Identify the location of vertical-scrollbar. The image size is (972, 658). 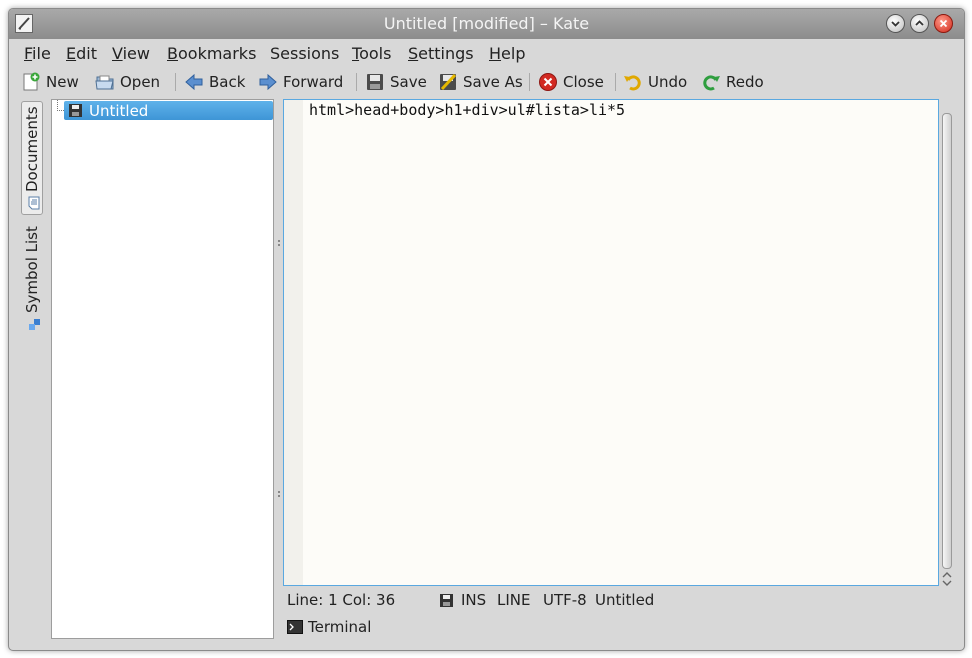
(947, 342).